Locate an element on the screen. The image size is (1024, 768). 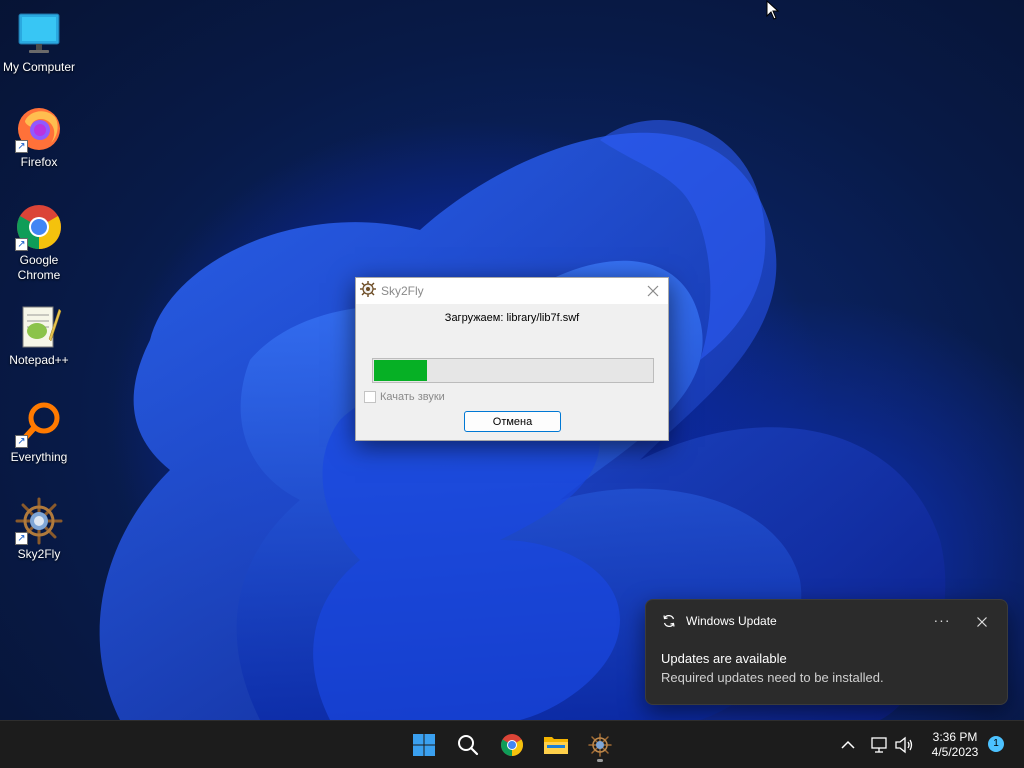
chrome-icon is located at coordinates (512, 745).